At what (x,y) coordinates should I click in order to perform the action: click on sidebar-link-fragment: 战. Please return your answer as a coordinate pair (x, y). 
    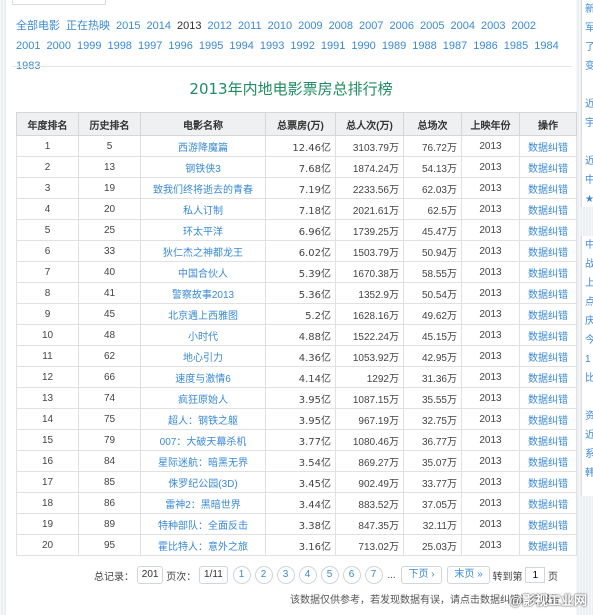
    Looking at the image, I should click on (587, 264).